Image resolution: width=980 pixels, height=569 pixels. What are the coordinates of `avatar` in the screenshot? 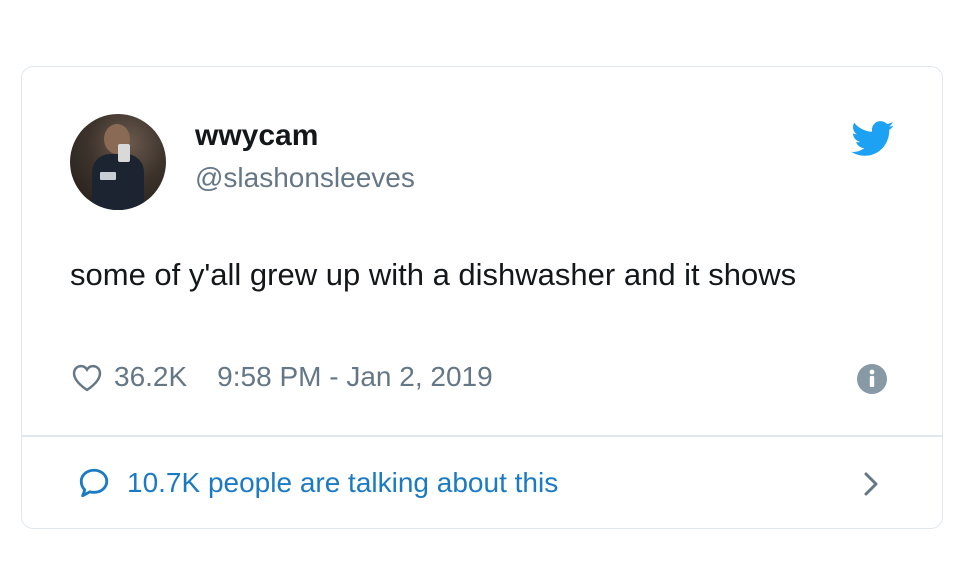 It's located at (118, 162).